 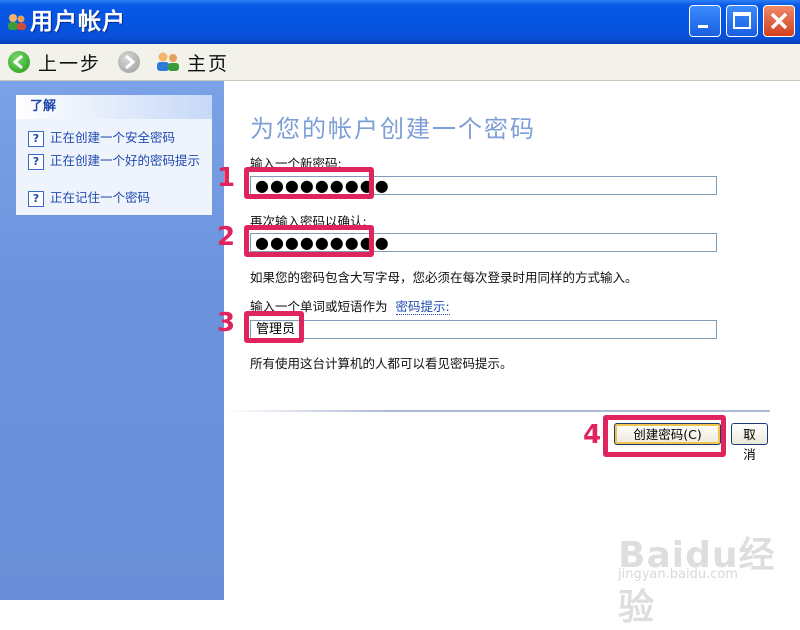 I want to click on learn-link-label: 正在创建一个好的密码提示, so click(x=125, y=160).